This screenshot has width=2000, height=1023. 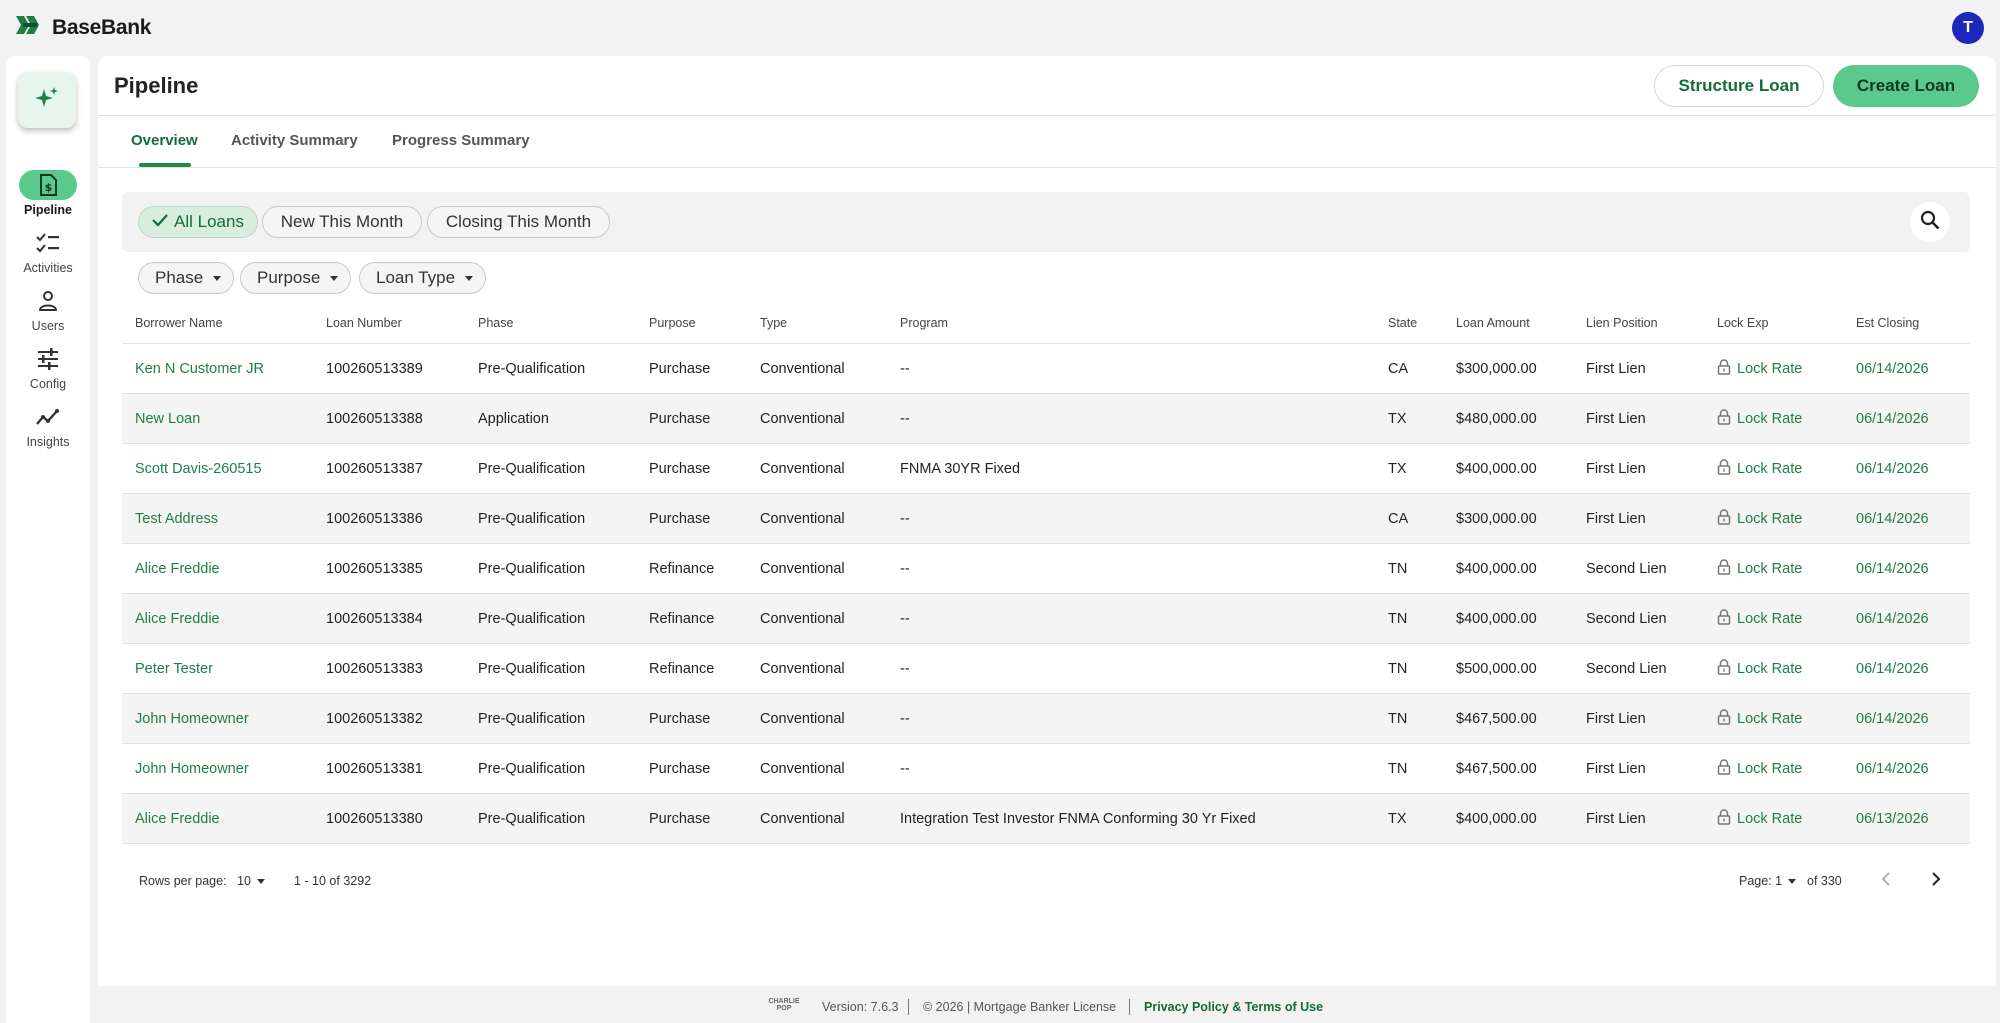 What do you see at coordinates (48, 425) in the screenshot?
I see `sidebar-item-insights: Insights` at bounding box center [48, 425].